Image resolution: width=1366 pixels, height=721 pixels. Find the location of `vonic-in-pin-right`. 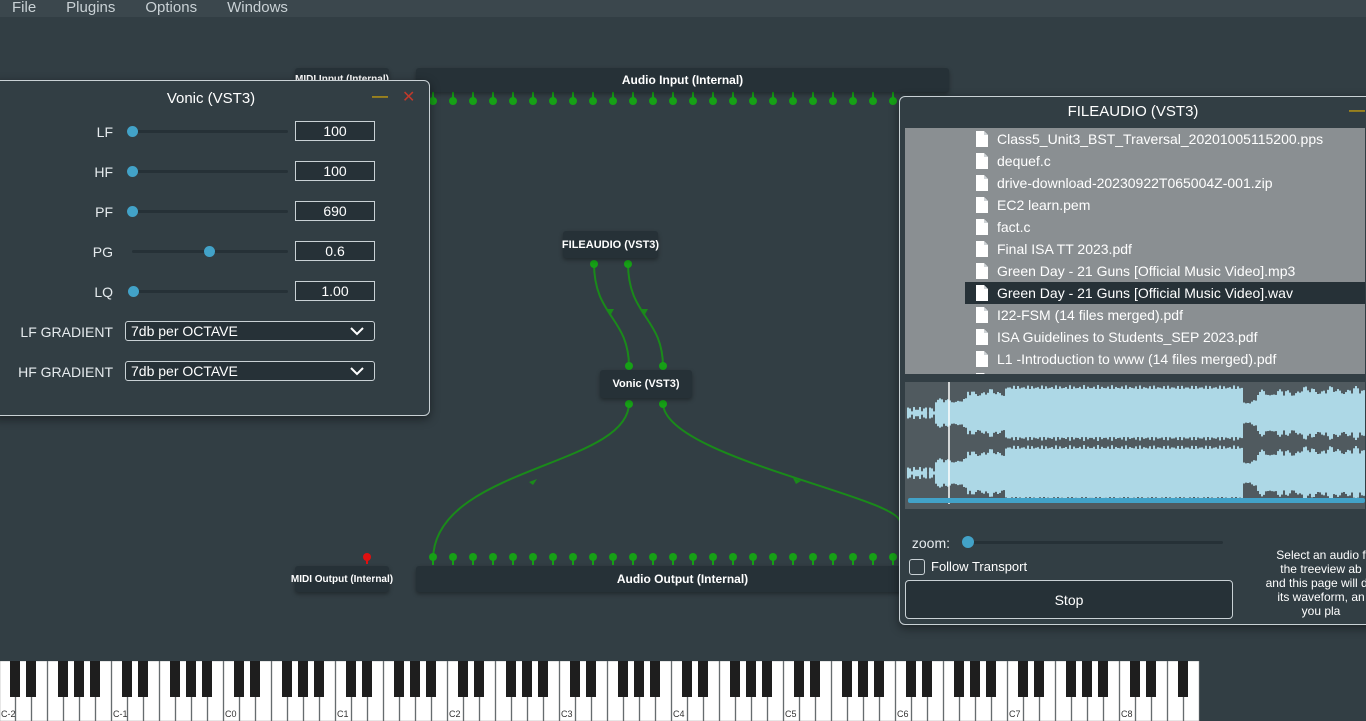

vonic-in-pin-right is located at coordinates (663, 366).